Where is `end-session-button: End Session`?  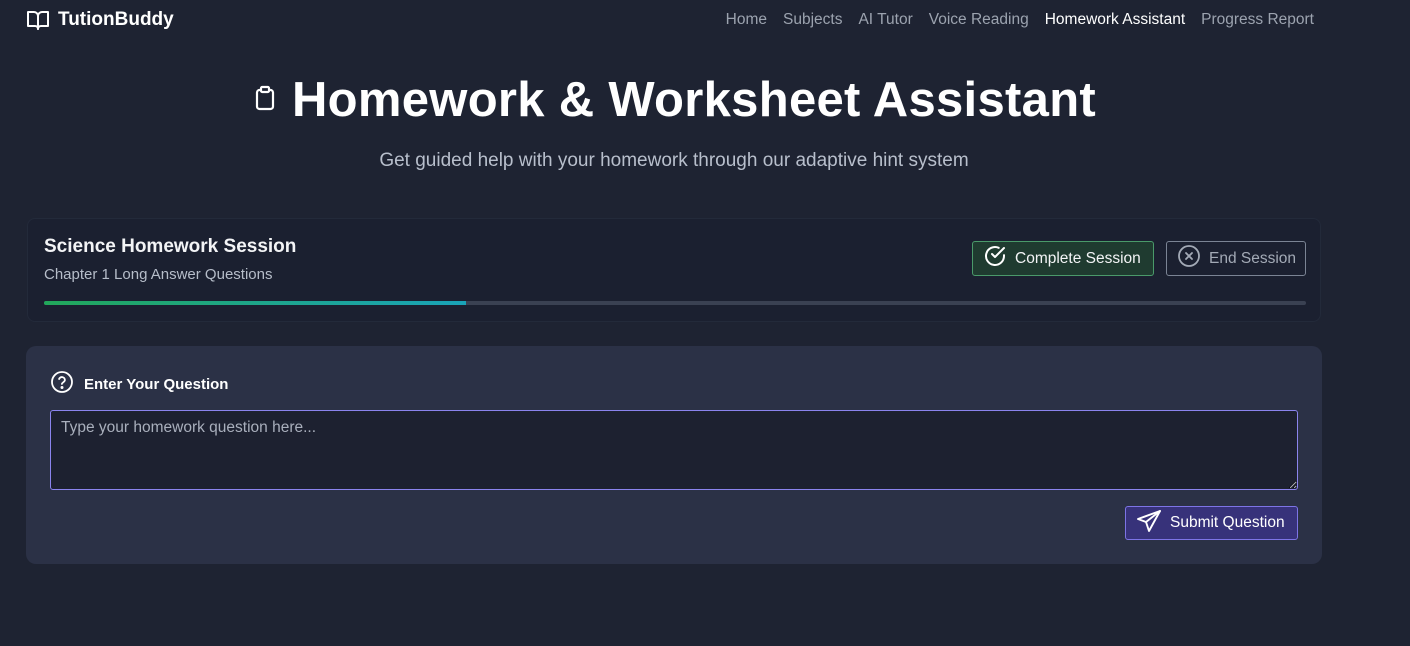
end-session-button: End Session is located at coordinates (1236, 258).